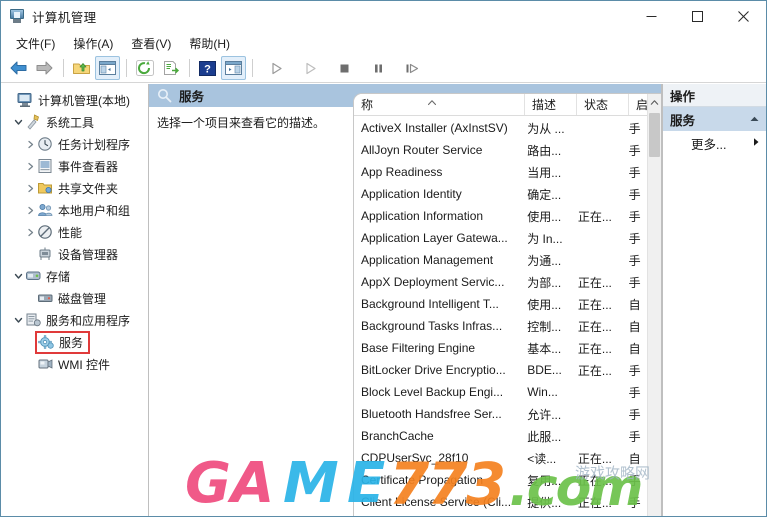 The width and height of the screenshot is (767, 517). What do you see at coordinates (500, 326) in the screenshot?
I see `table-row: Background Tasks Infras... 控制... 正在... 自` at bounding box center [500, 326].